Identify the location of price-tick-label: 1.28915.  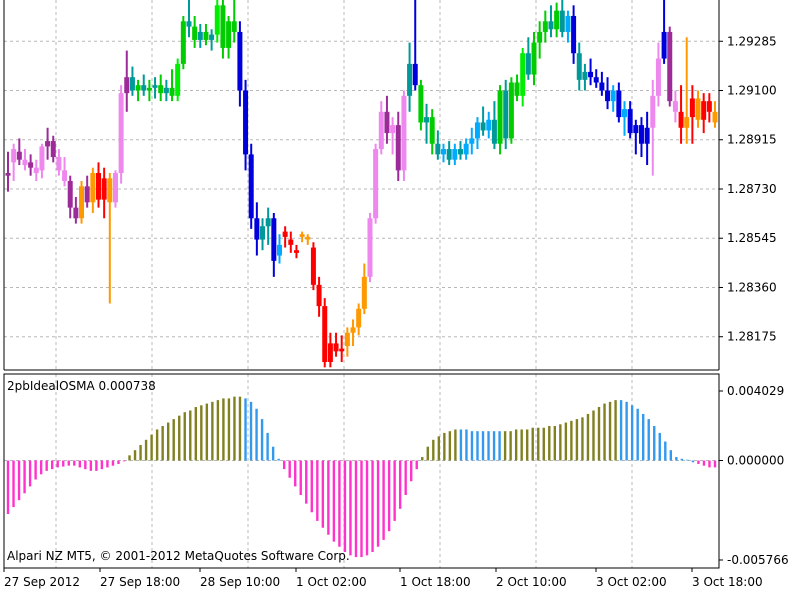
(752, 140).